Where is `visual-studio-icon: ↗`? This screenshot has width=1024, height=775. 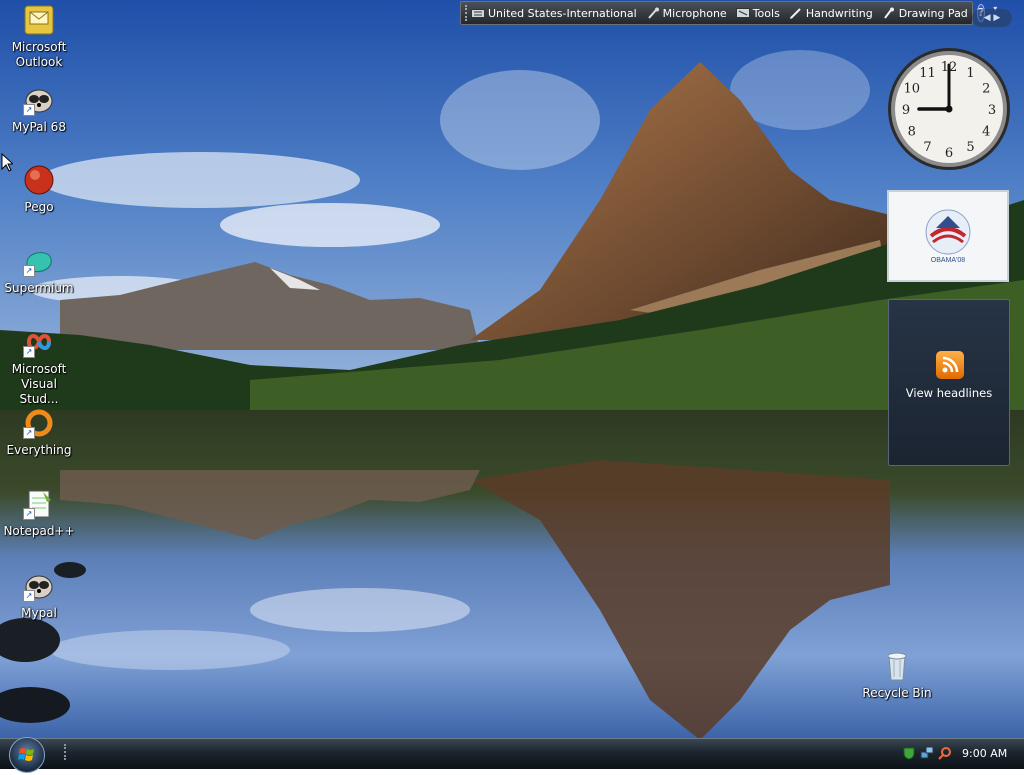
visual-studio-icon: ↗ is located at coordinates (39, 342).